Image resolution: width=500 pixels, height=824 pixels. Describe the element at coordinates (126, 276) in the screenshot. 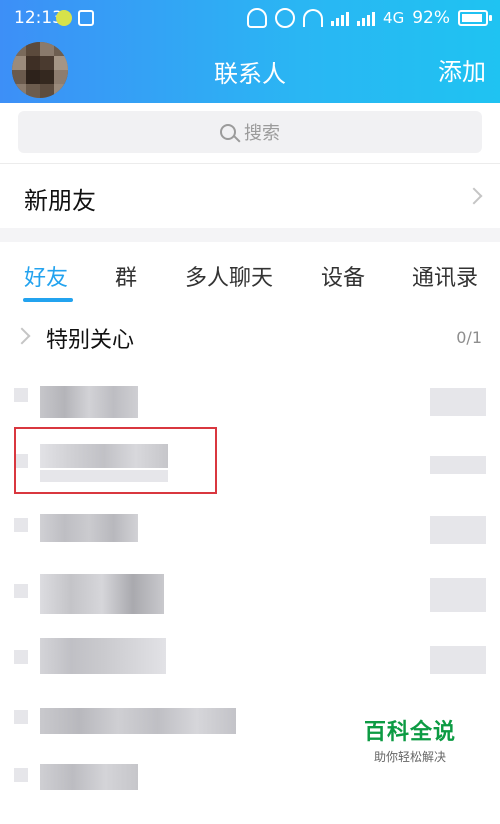

I see `tab-groups: 群` at that location.